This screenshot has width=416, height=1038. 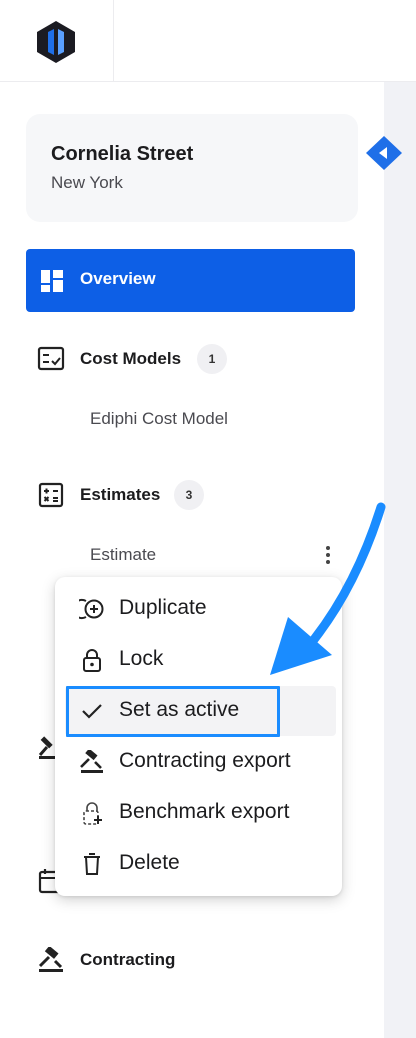 What do you see at coordinates (192, 168) in the screenshot?
I see `project-card: Cornelia Street New York` at bounding box center [192, 168].